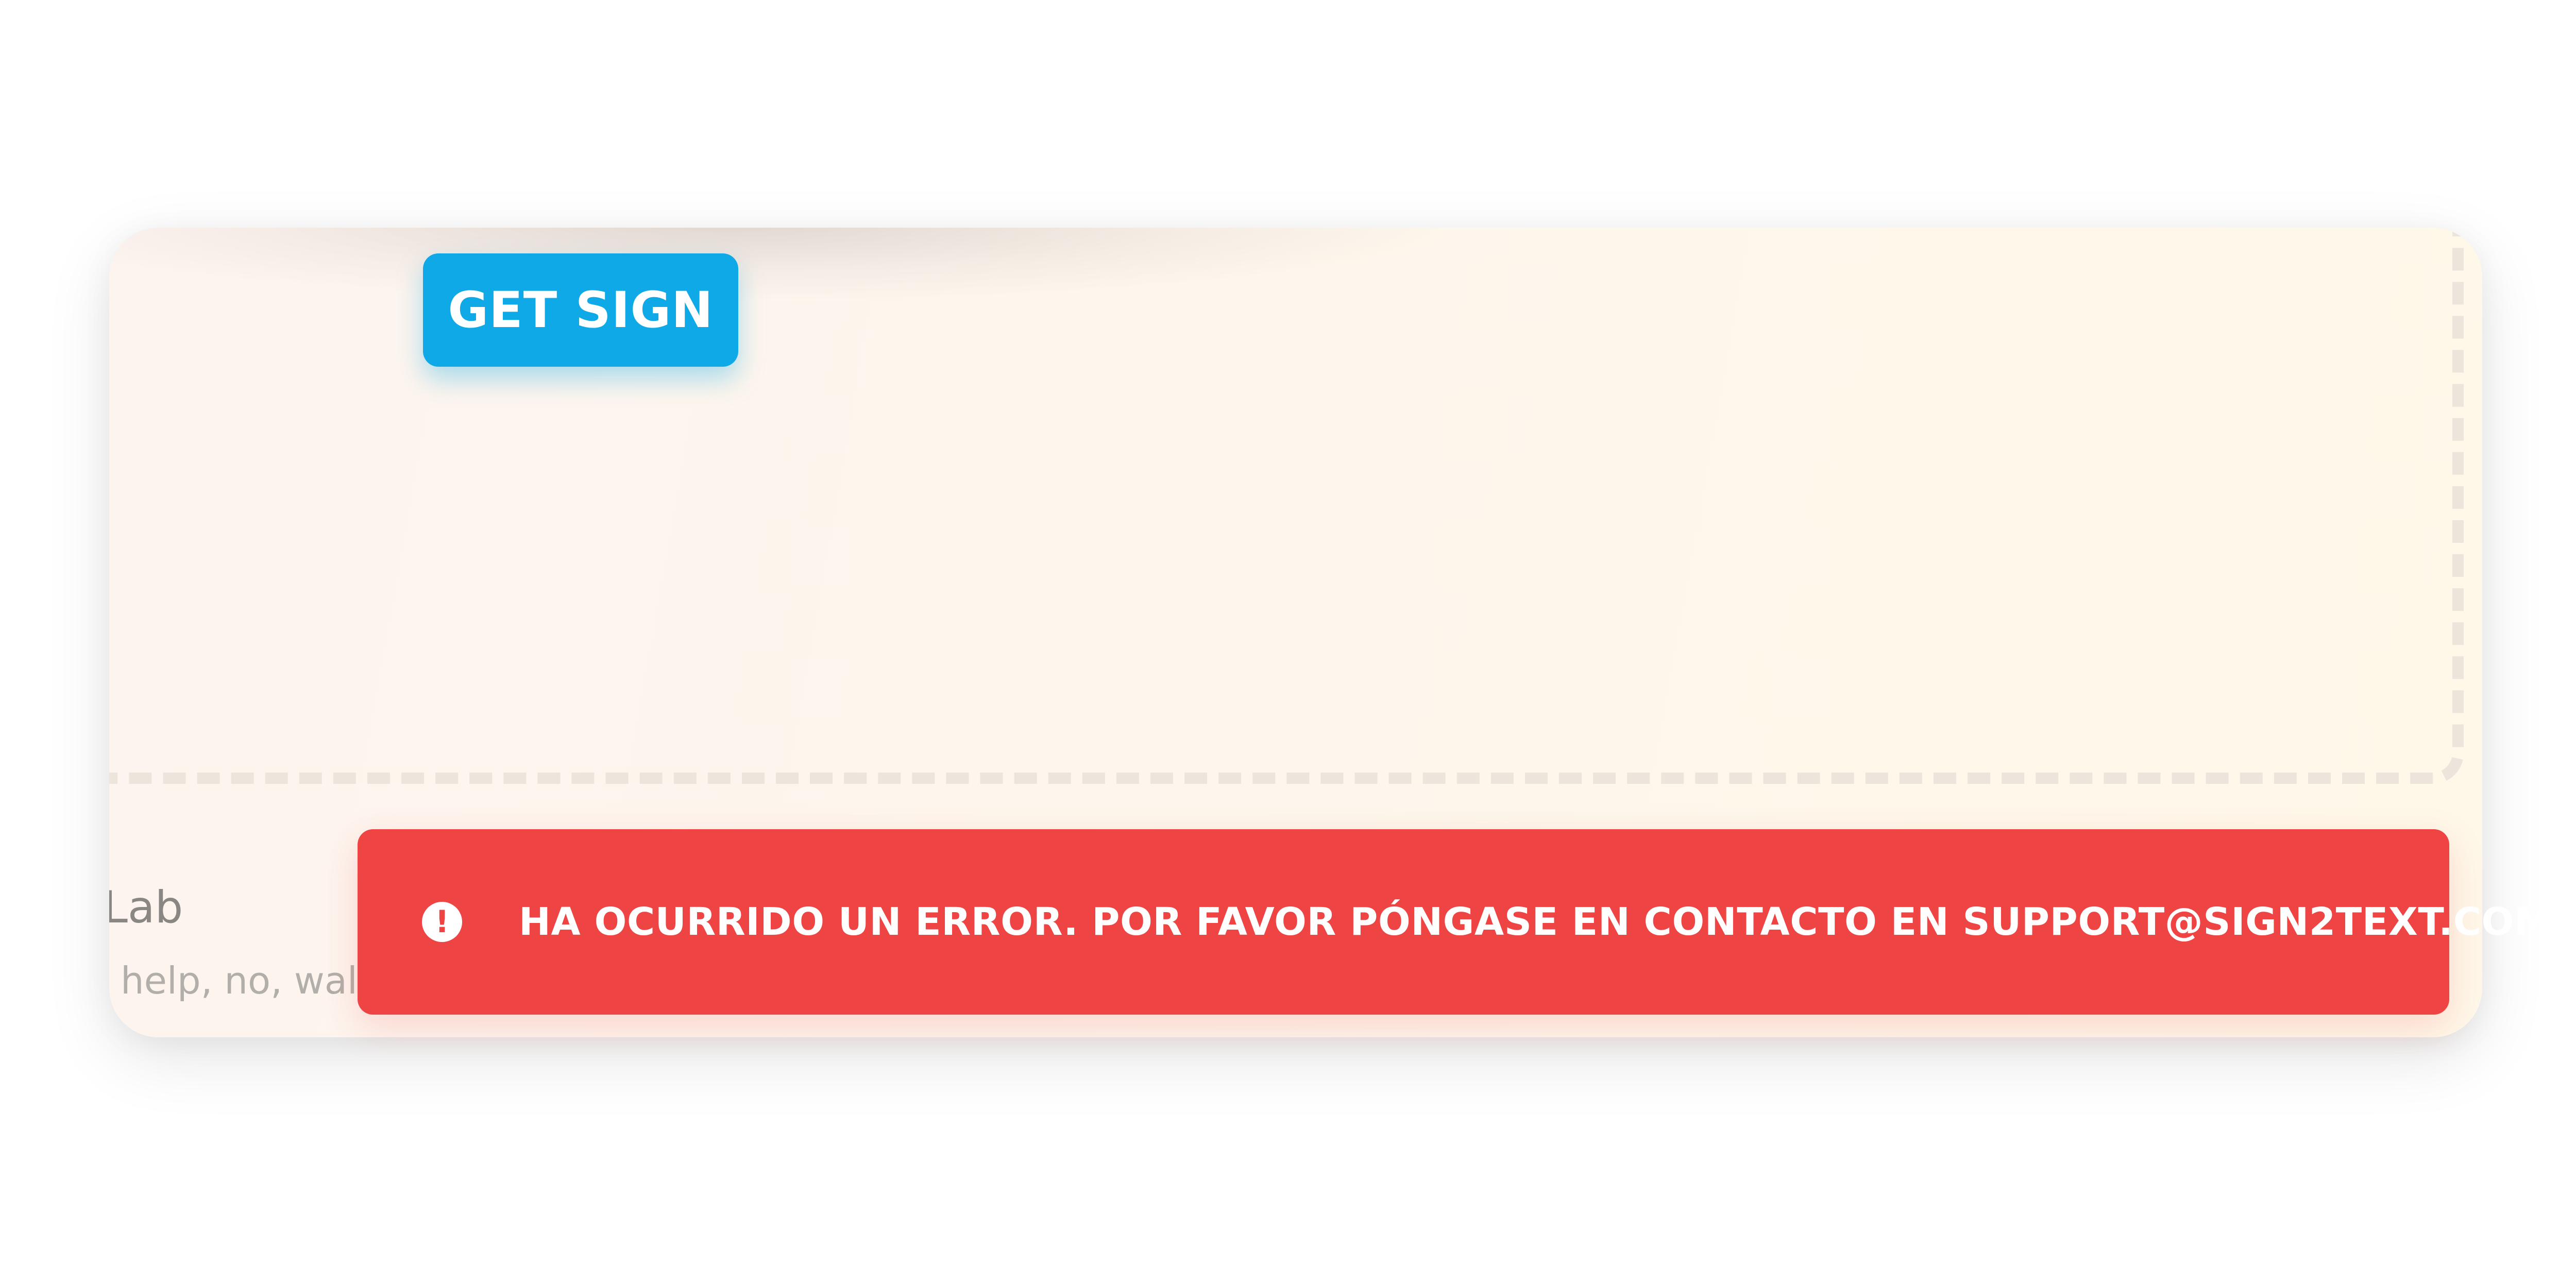 This screenshot has height=1267, width=2576. What do you see at coordinates (244, 980) in the screenshot?
I see `model-description: help, no, wall` at bounding box center [244, 980].